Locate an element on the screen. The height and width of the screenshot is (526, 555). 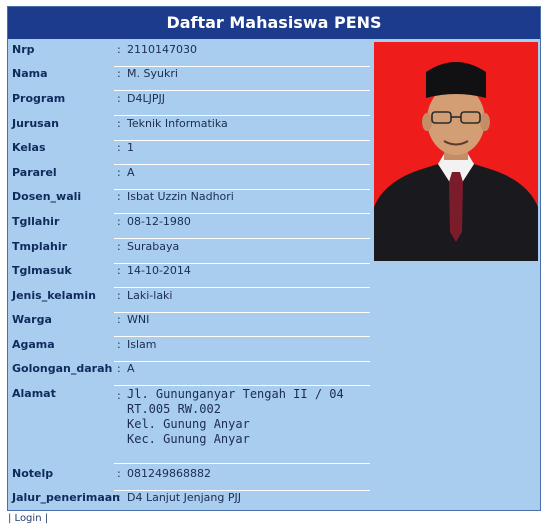
row-jalur-penerimaan: Jalur_penerimaan : D4 Lanjut Jenjang PJJ is located at coordinates (189, 501).